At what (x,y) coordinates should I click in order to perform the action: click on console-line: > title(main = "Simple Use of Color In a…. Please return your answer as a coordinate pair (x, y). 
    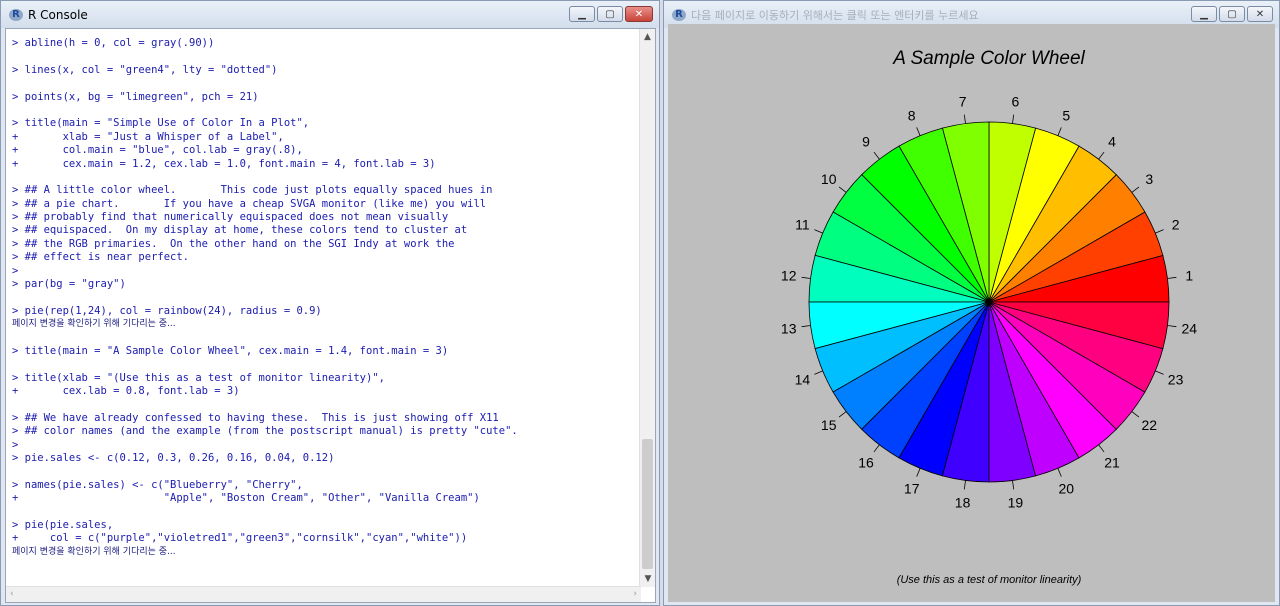
    Looking at the image, I should click on (161, 123).